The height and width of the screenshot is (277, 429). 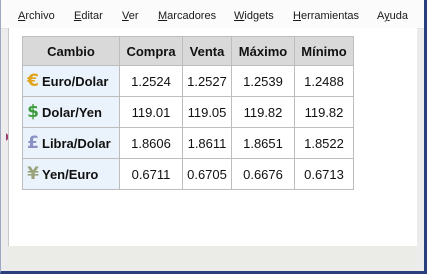 I want to click on minimo-cell: 0.6713, so click(x=324, y=174).